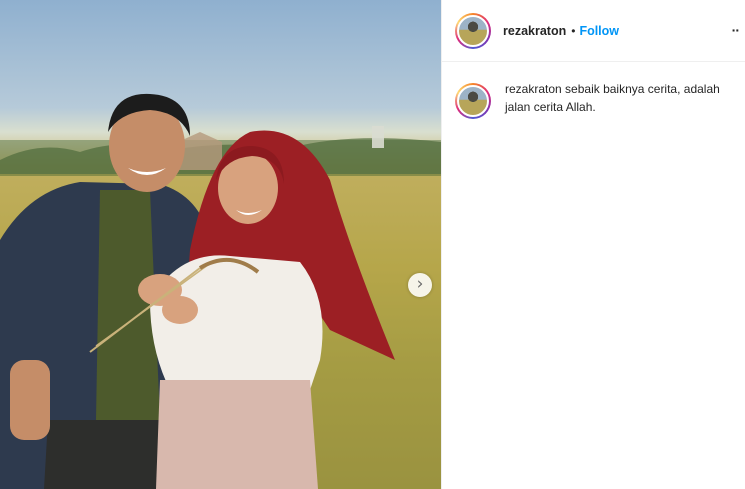  I want to click on carousel-next-button: ›, so click(420, 285).